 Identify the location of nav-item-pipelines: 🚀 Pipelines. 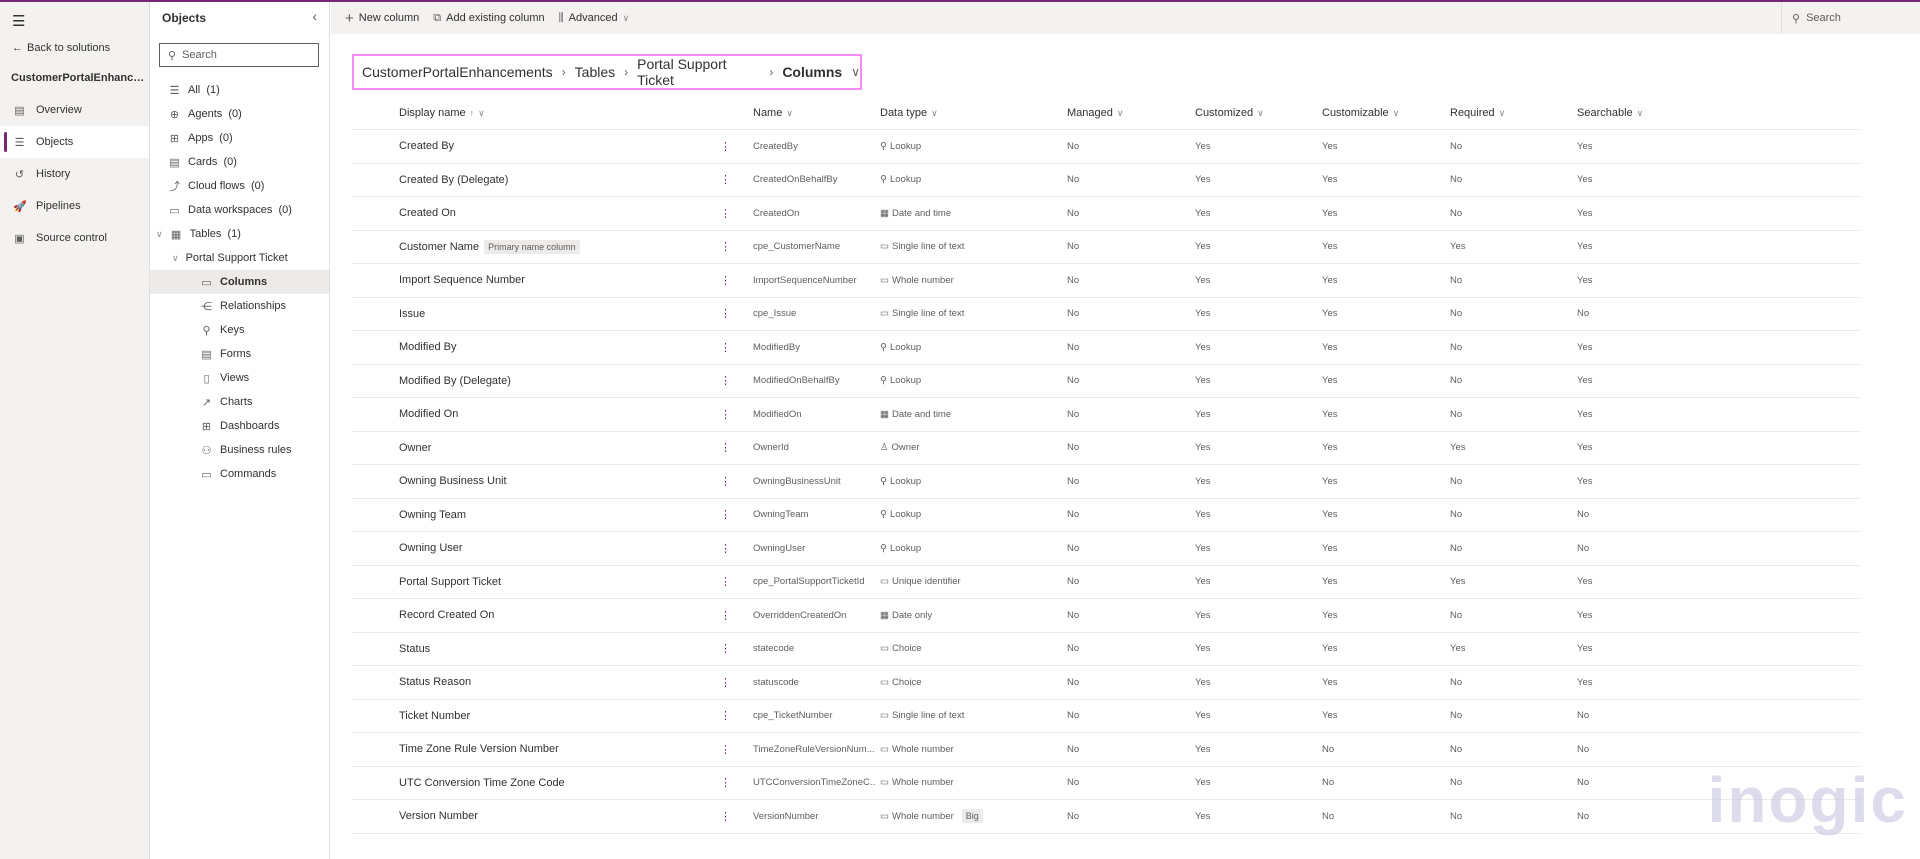
(74, 206).